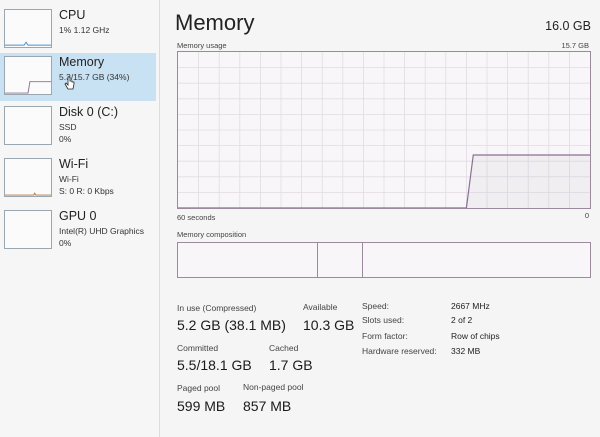 Image resolution: width=600 pixels, height=437 pixels. What do you see at coordinates (320, 307) in the screenshot?
I see `available-label: Available` at bounding box center [320, 307].